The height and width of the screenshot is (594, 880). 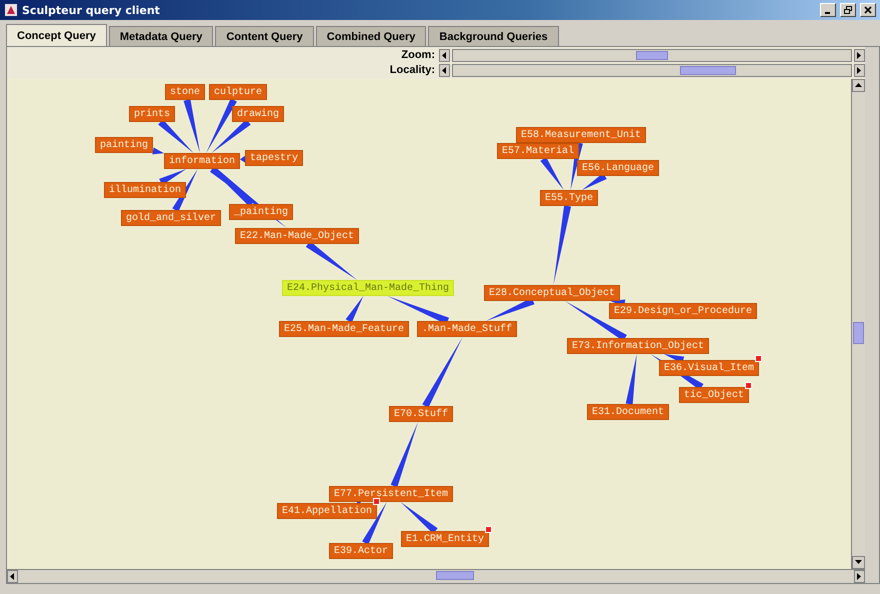 What do you see at coordinates (828, 10) in the screenshot?
I see `minimize-button` at bounding box center [828, 10].